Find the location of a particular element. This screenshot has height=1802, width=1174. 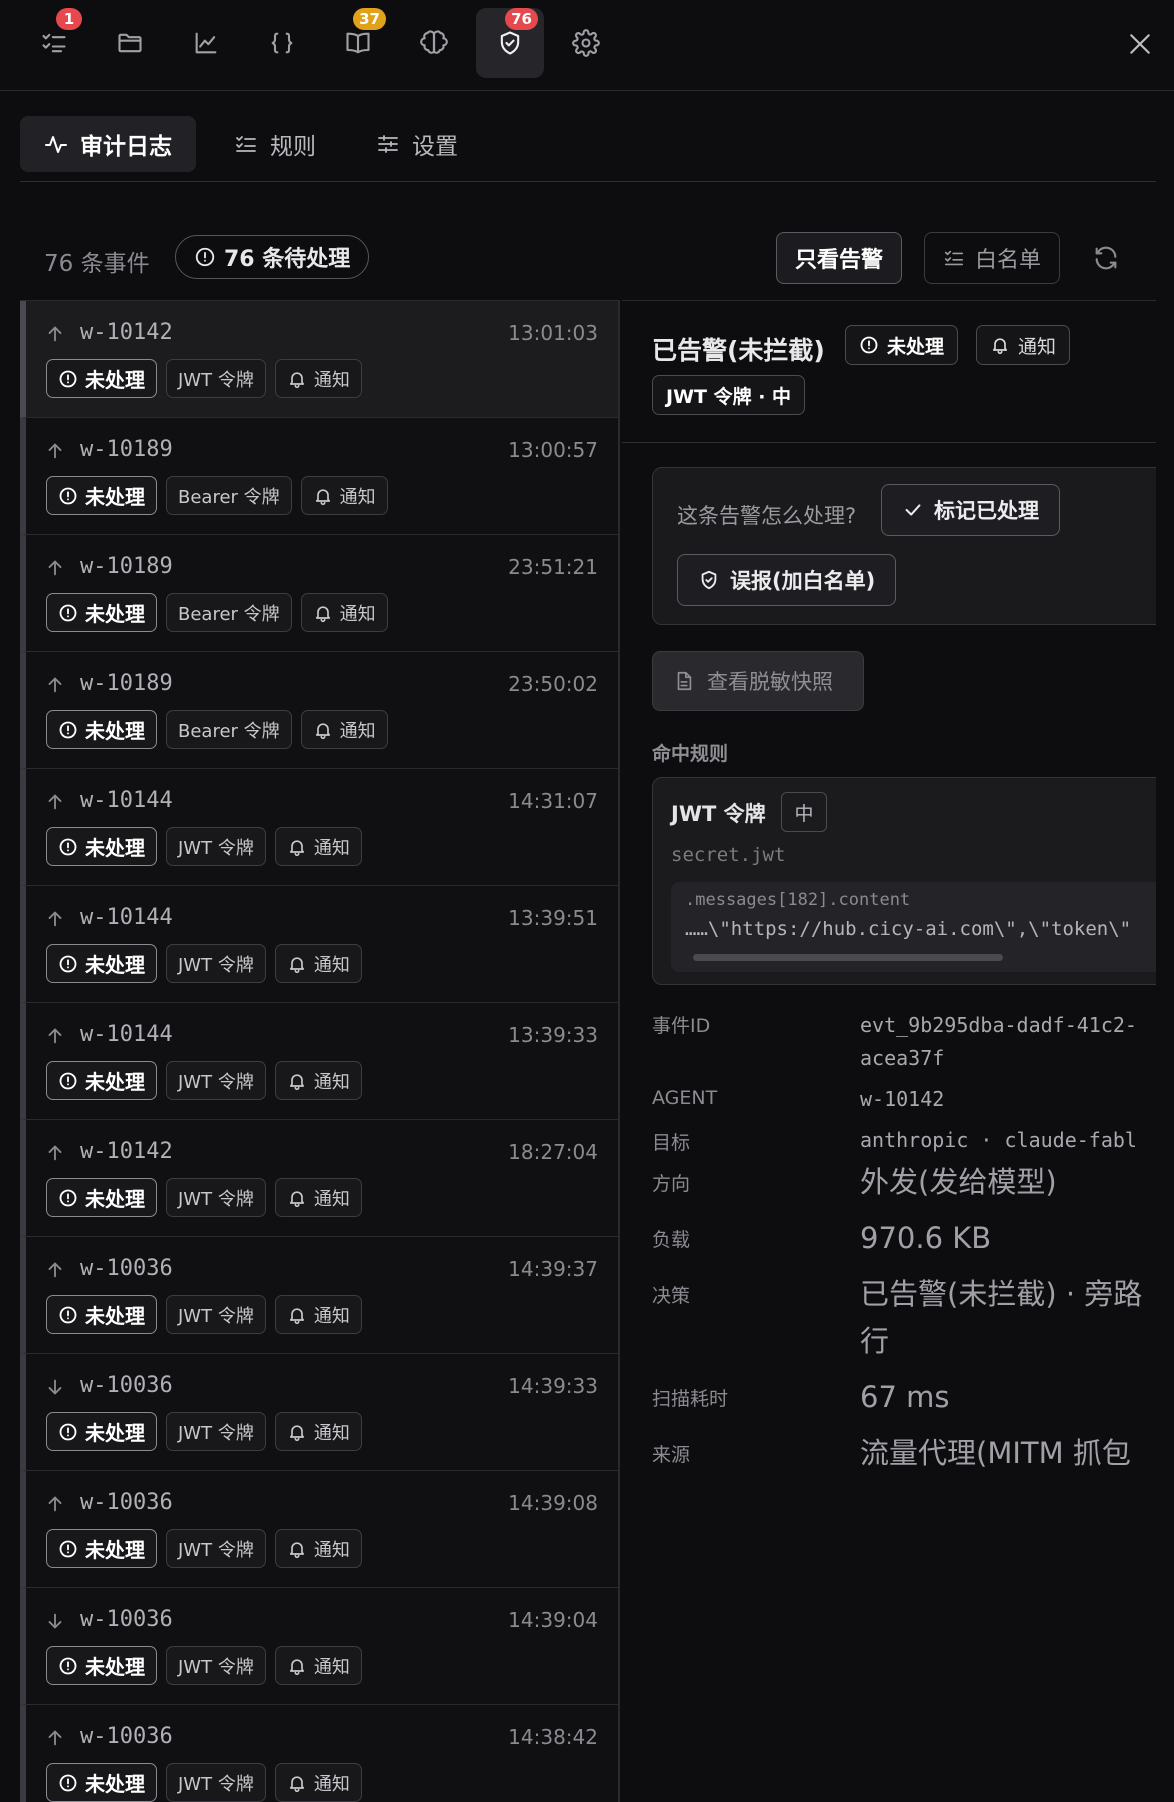

decision-value-cont: 行 is located at coordinates (875, 1341).